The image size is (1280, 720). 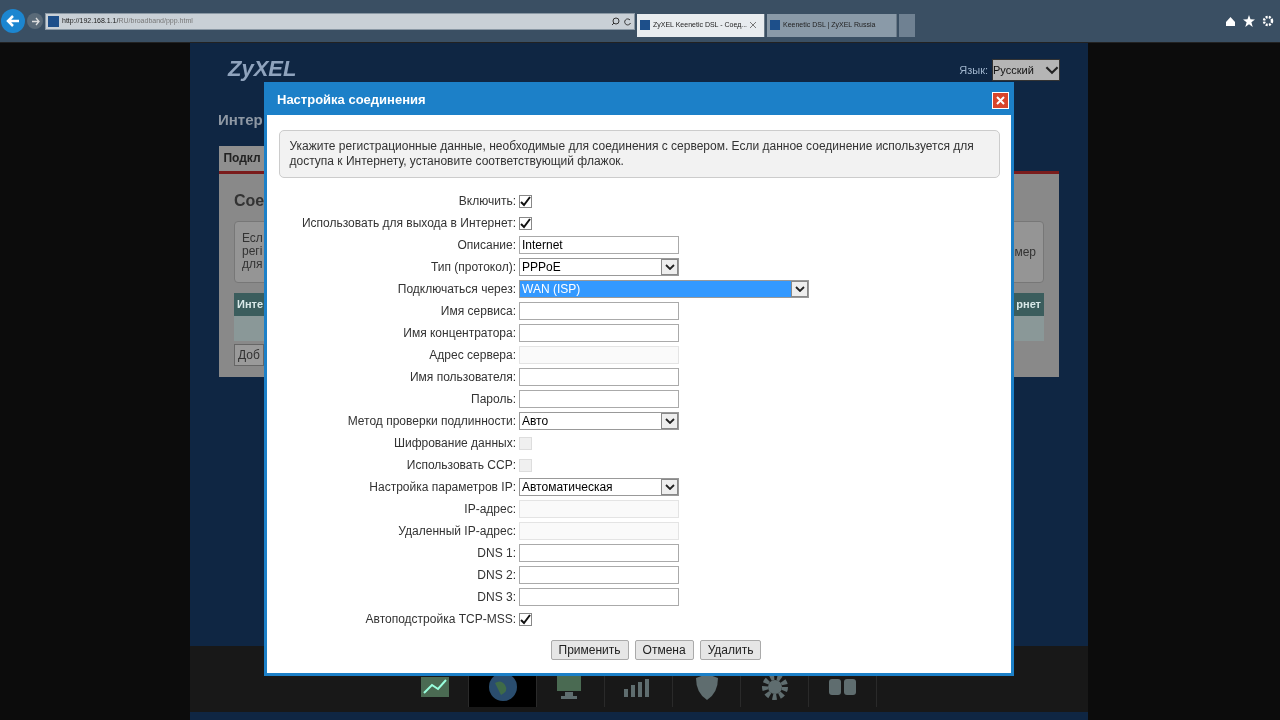 I want to click on apps-icon, so click(x=842, y=687).